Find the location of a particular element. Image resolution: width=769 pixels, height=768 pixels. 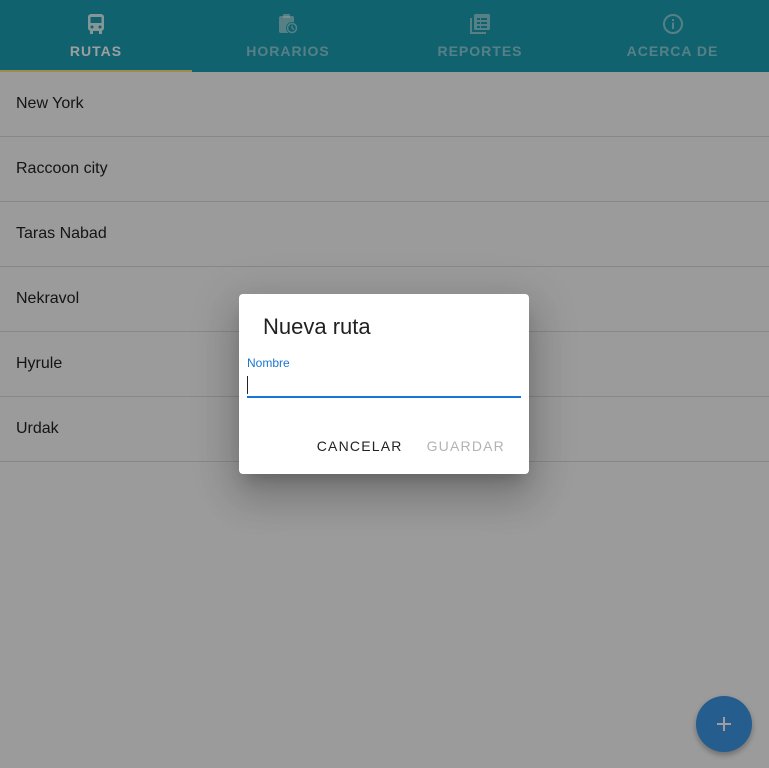

cancel-button: CANCELAR is located at coordinates (360, 446).